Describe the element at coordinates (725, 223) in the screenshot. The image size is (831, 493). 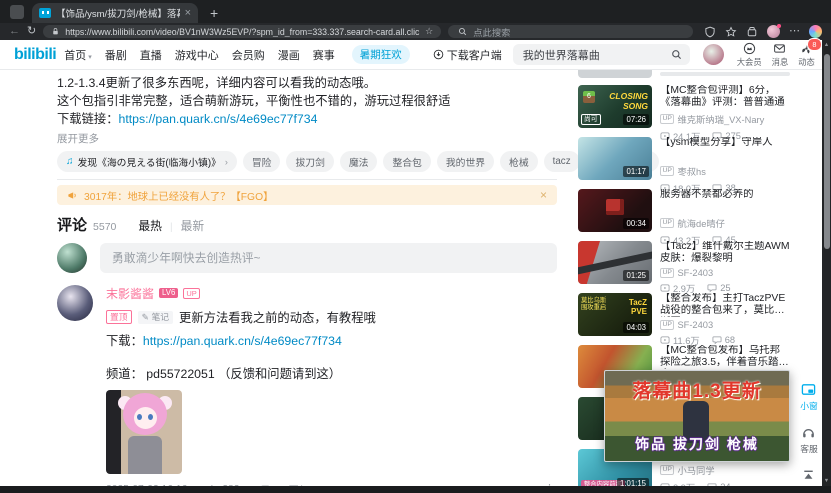
I see `video-author: UP 航海de晴仔` at that location.